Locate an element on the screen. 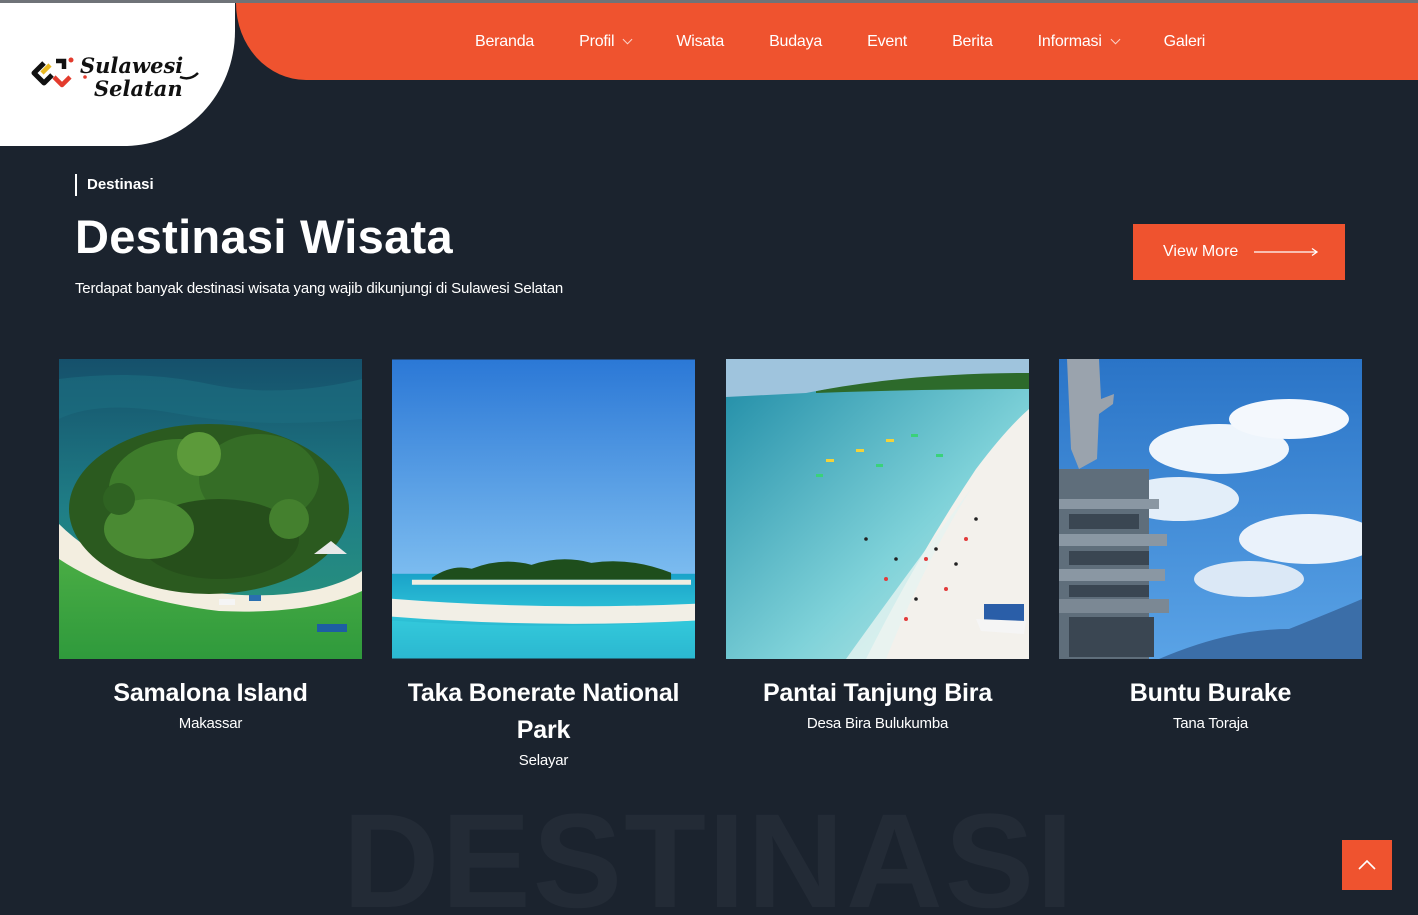  scroll-to-top-button is located at coordinates (1367, 865).